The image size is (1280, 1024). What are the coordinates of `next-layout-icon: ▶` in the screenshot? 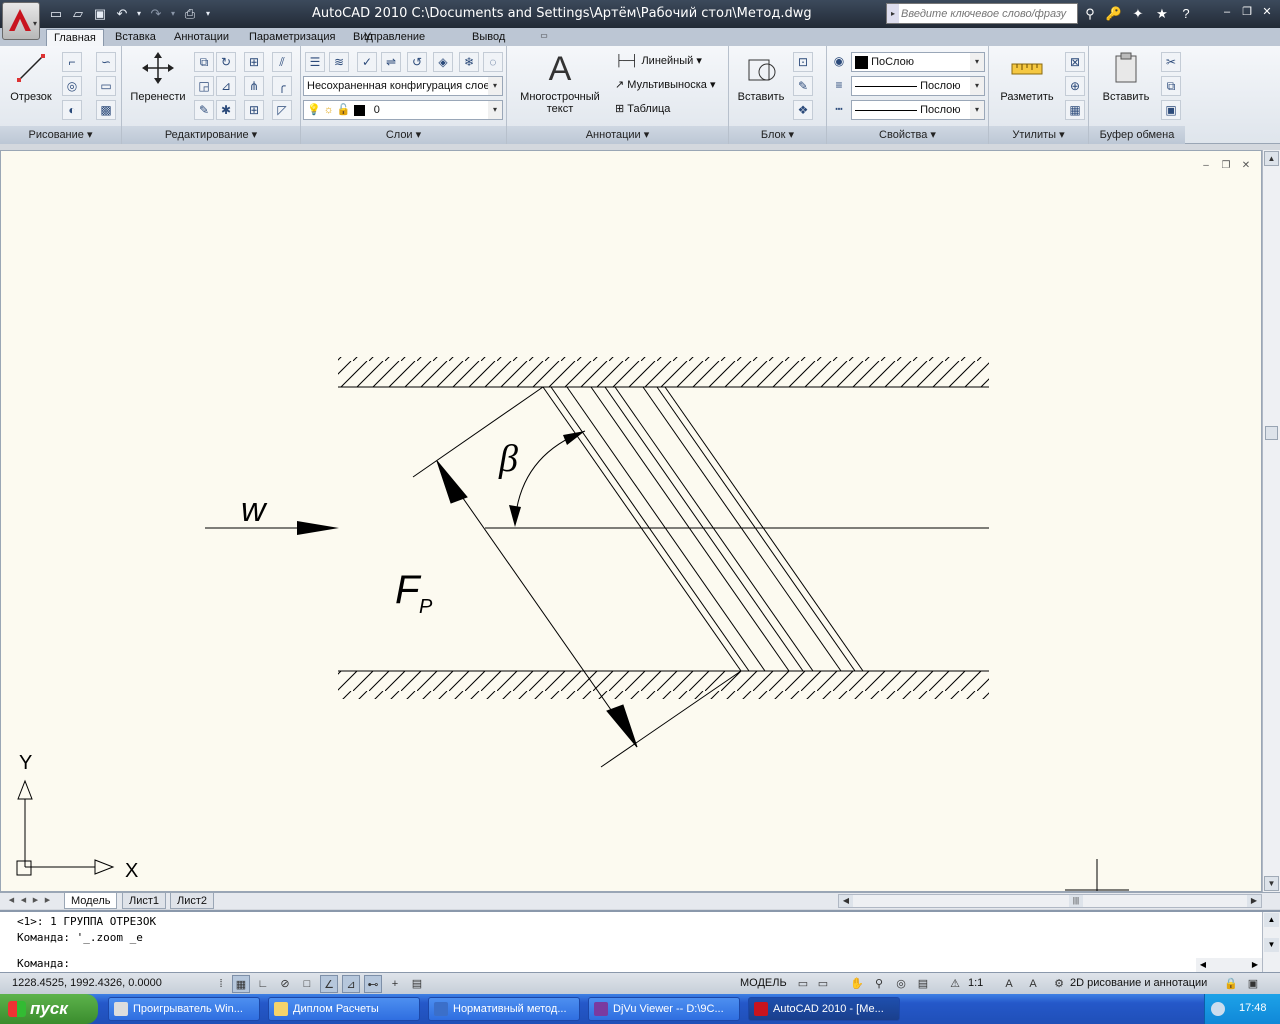 It's located at (35, 901).